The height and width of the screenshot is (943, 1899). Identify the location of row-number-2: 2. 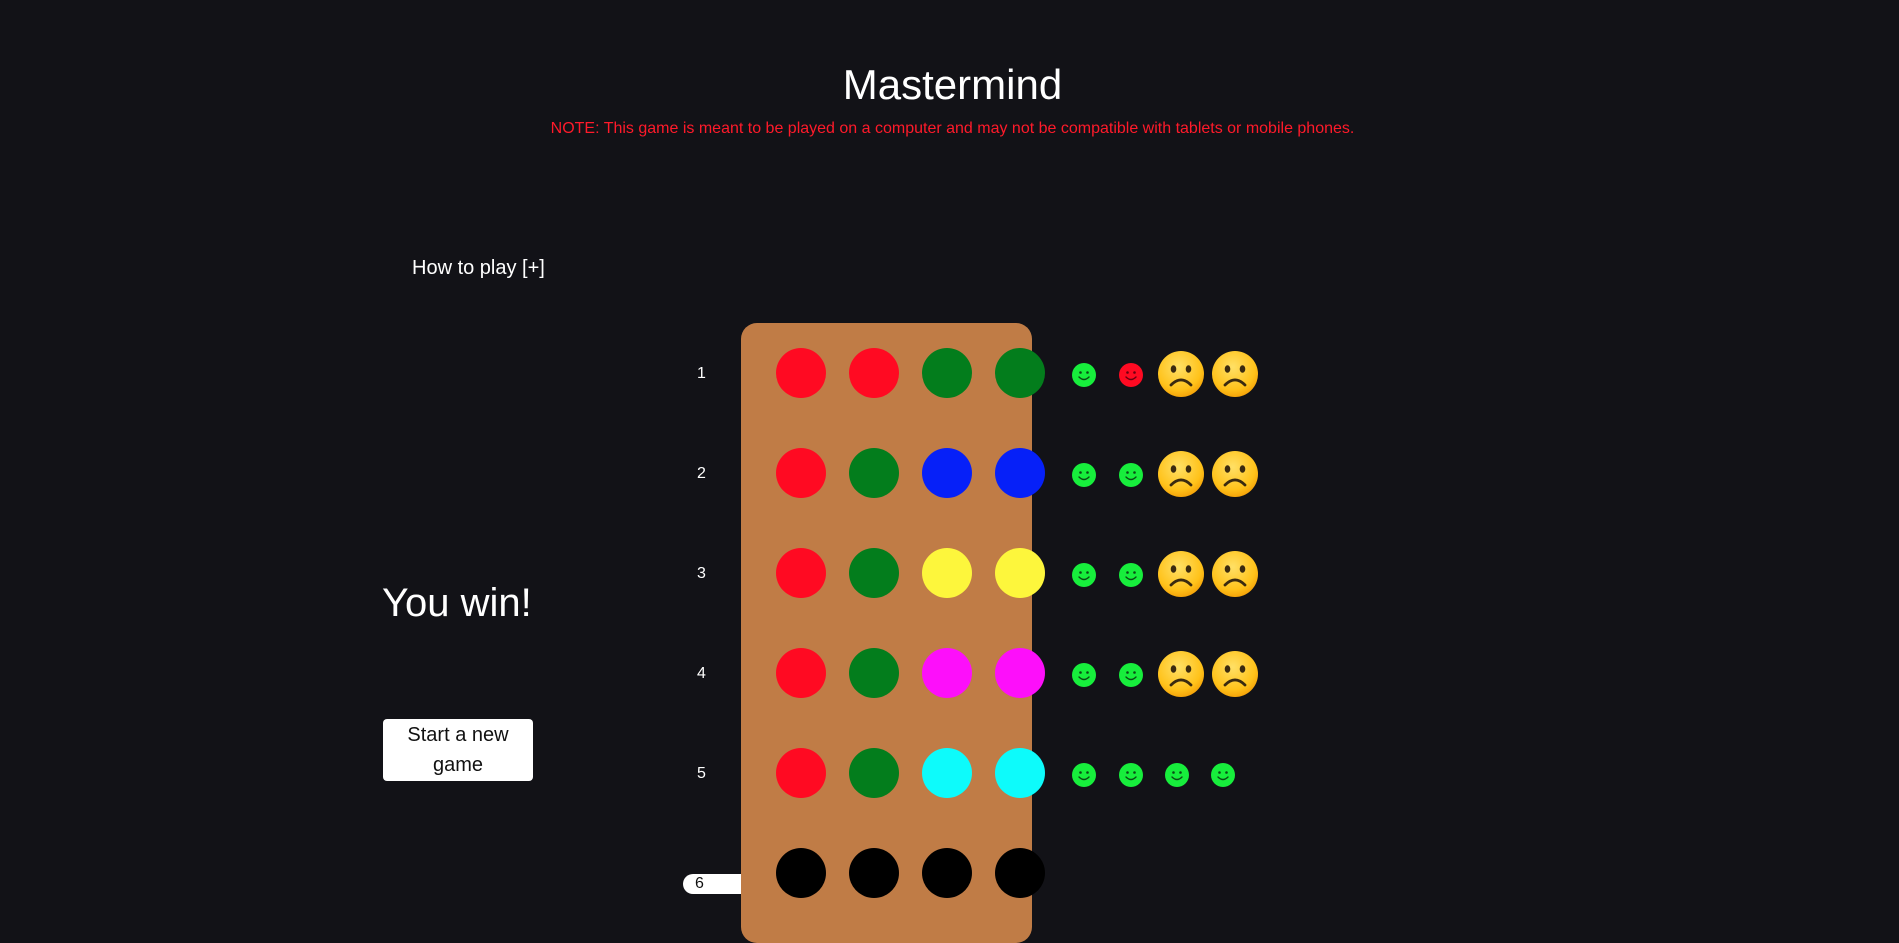
(701, 473).